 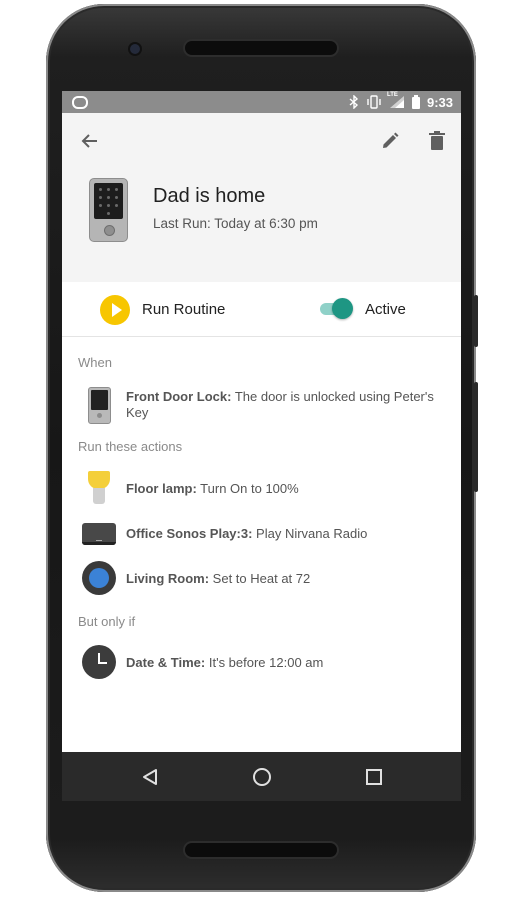 I want to click on action-device: Floor lamp:, so click(x=161, y=488).